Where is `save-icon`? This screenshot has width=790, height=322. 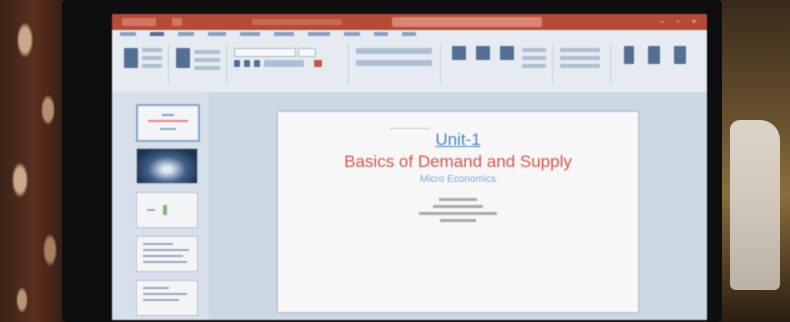 save-icon is located at coordinates (177, 22).